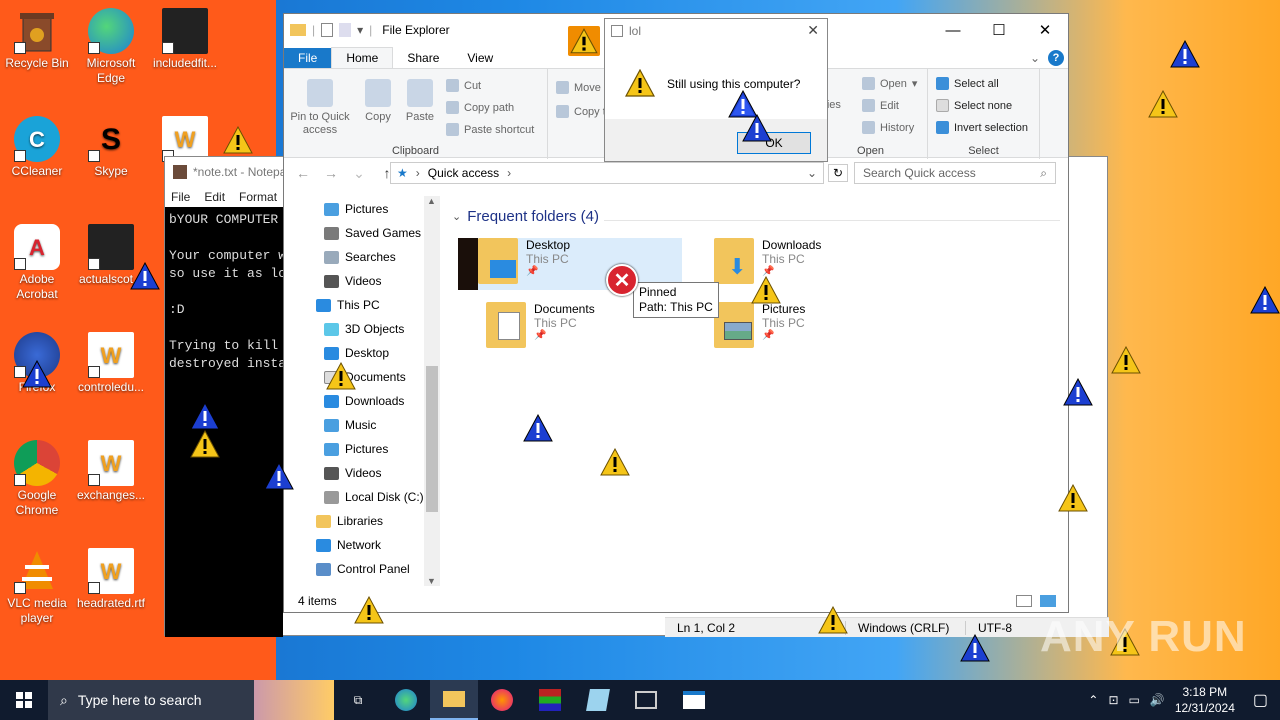  Describe the element at coordinates (363, 569) in the screenshot. I see `nav-item-control-panel: Control Panel` at that location.